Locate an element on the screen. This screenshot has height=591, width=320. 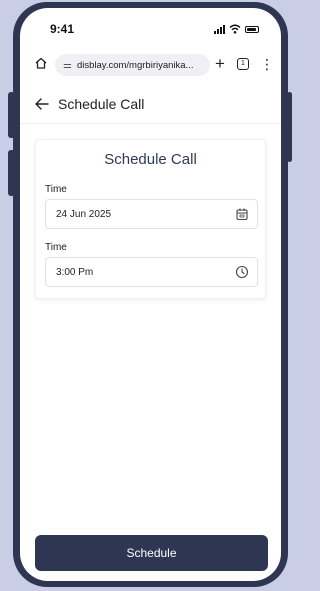
tabs-icon: 1 is located at coordinates (243, 64).